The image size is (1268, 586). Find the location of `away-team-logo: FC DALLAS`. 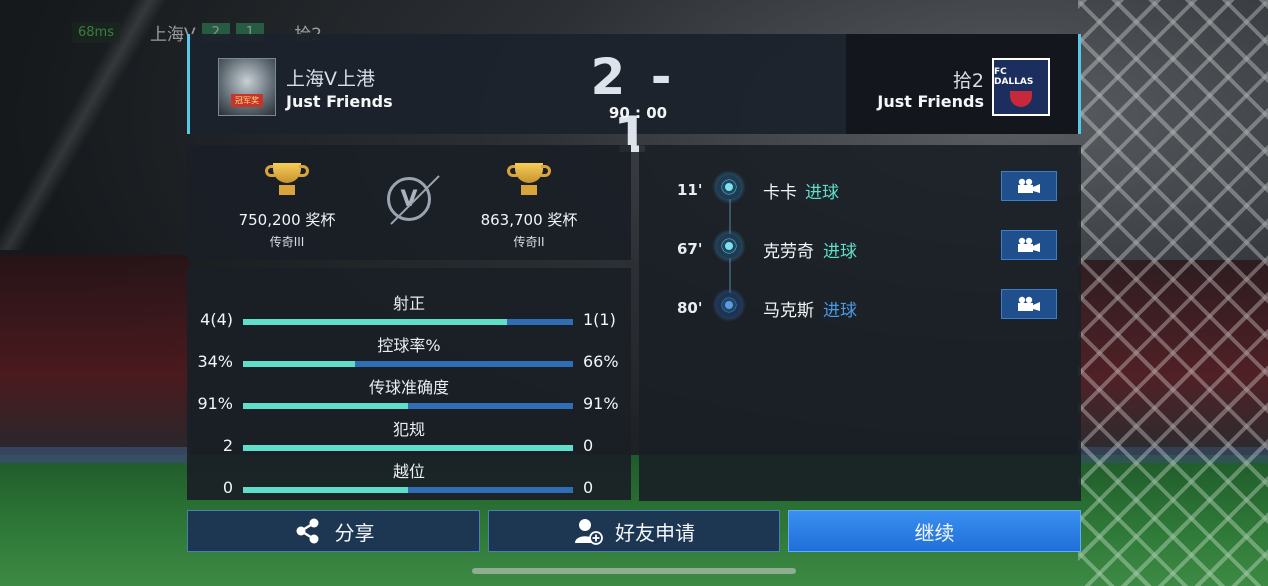

away-team-logo: FC DALLAS is located at coordinates (1021, 87).